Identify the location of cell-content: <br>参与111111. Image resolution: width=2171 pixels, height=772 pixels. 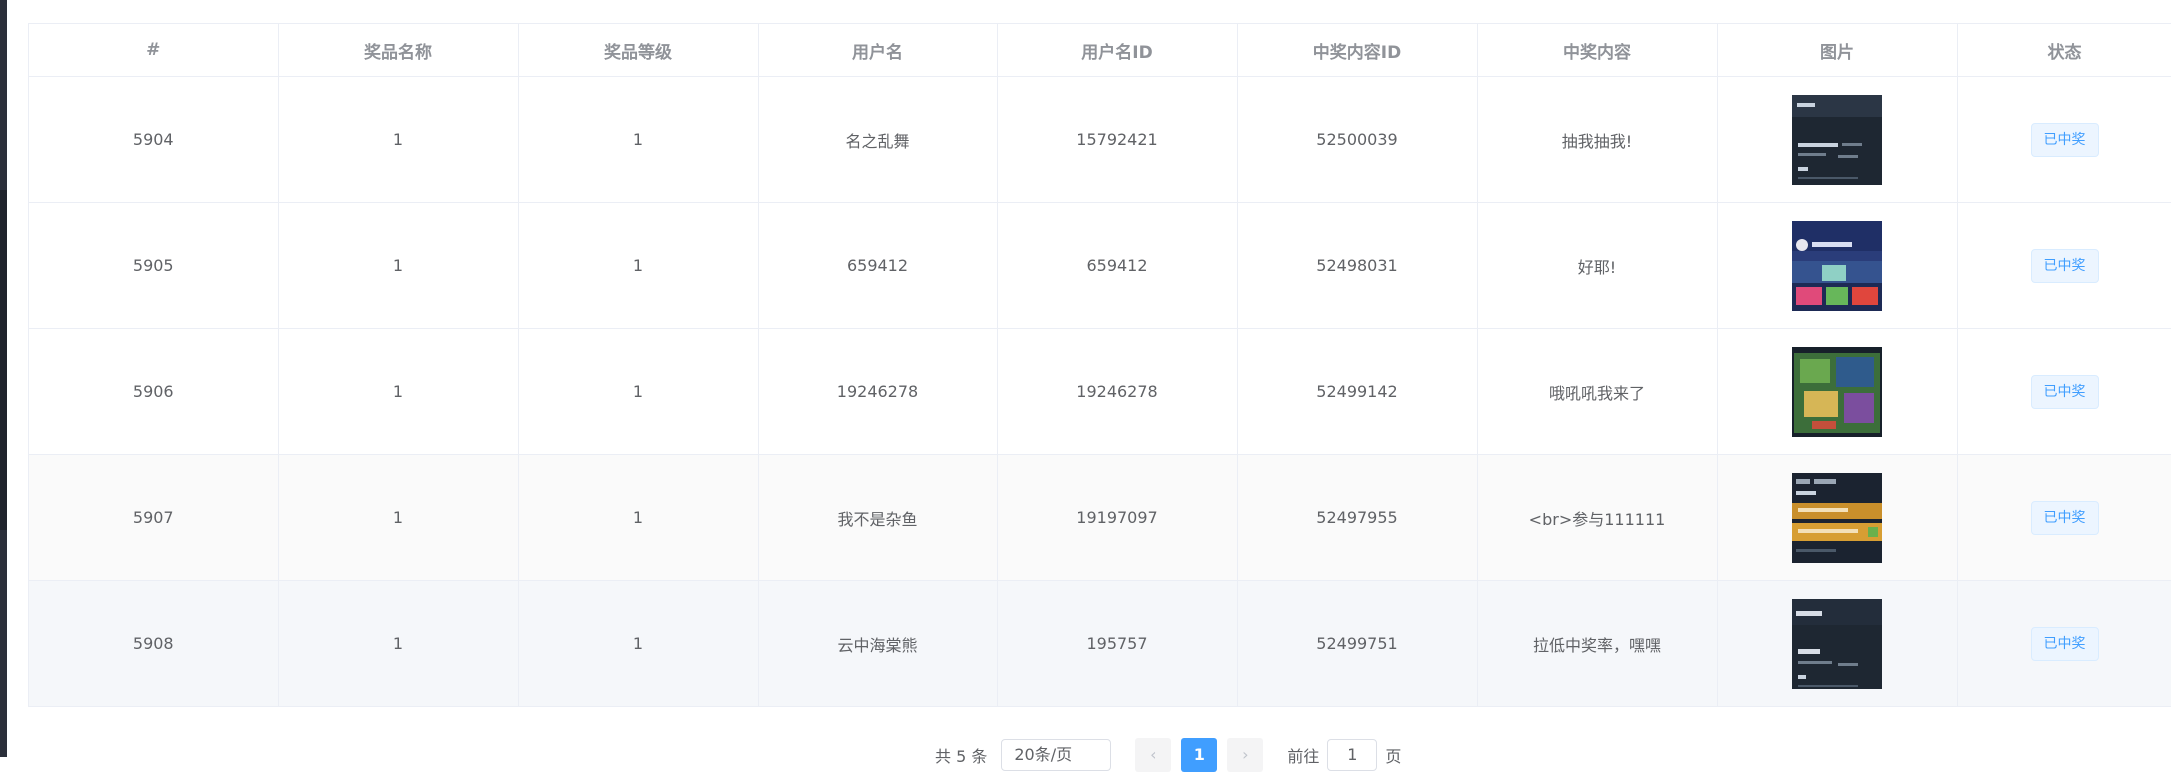
(1597, 517).